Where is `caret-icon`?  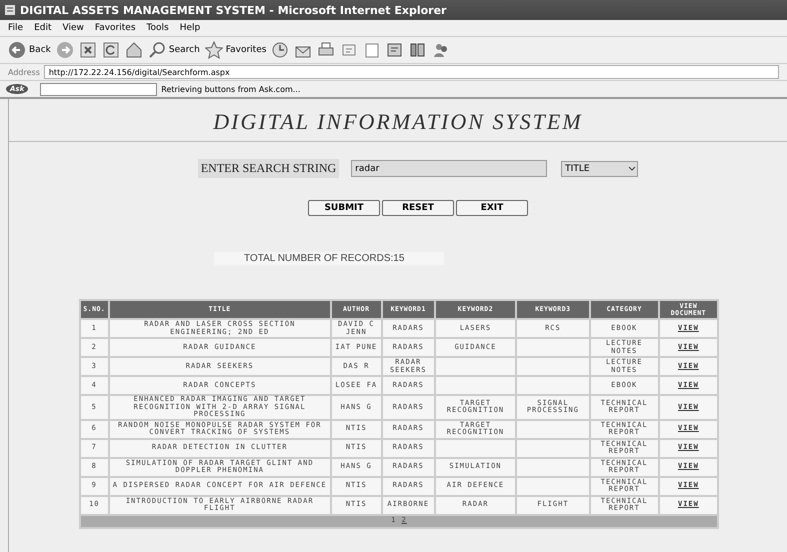 caret-icon is located at coordinates (632, 169).